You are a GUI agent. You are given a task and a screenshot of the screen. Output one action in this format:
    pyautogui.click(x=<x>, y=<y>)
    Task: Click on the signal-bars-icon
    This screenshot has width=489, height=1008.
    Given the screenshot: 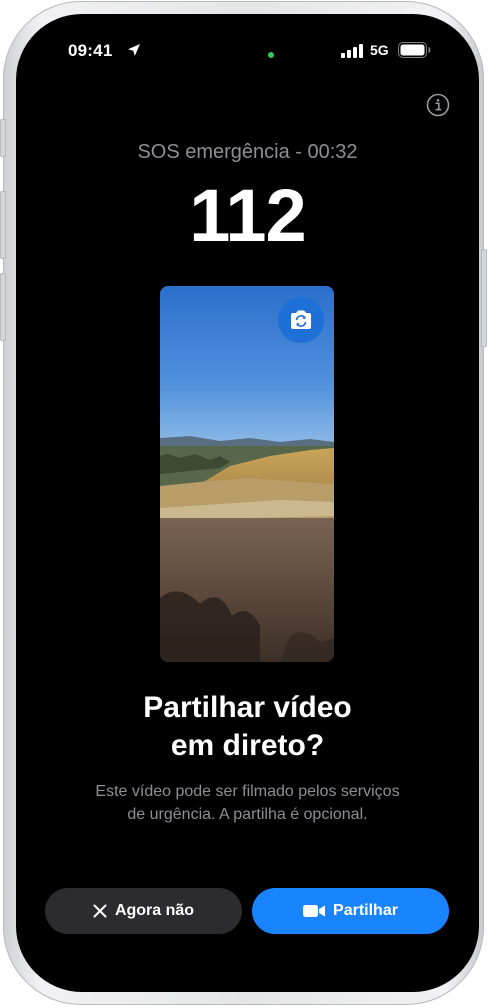 What is the action you would take?
    pyautogui.click(x=352, y=53)
    